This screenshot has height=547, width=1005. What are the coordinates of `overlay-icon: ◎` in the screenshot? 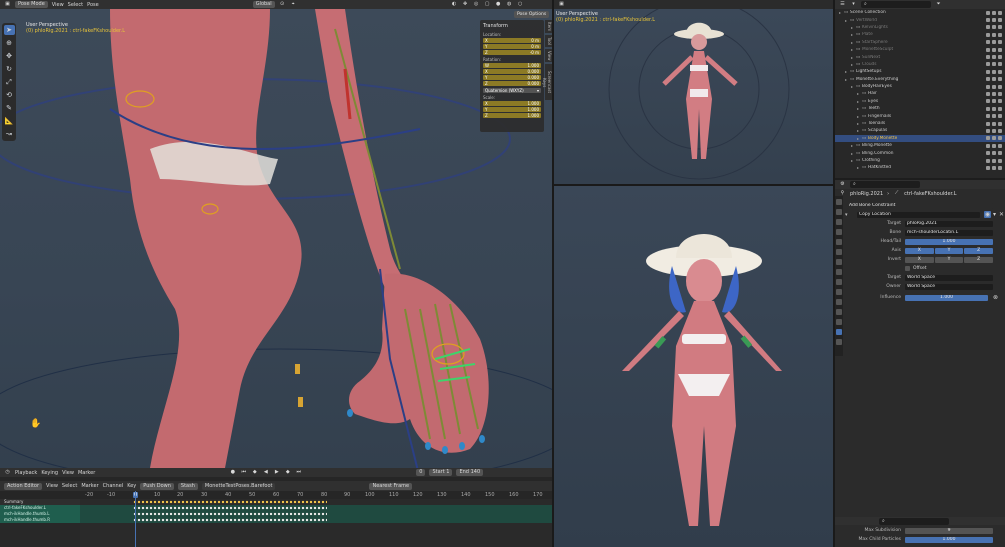 It's located at (476, 4).